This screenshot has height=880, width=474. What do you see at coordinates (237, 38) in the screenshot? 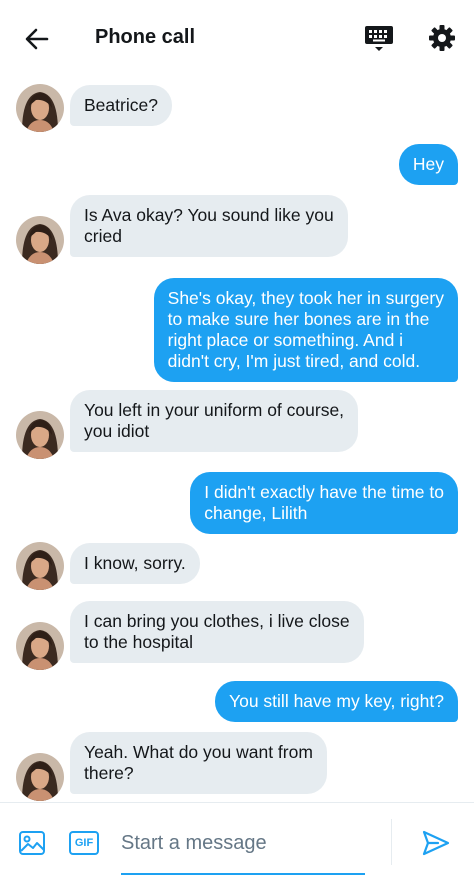
I see `chat-header: Phone call` at bounding box center [237, 38].